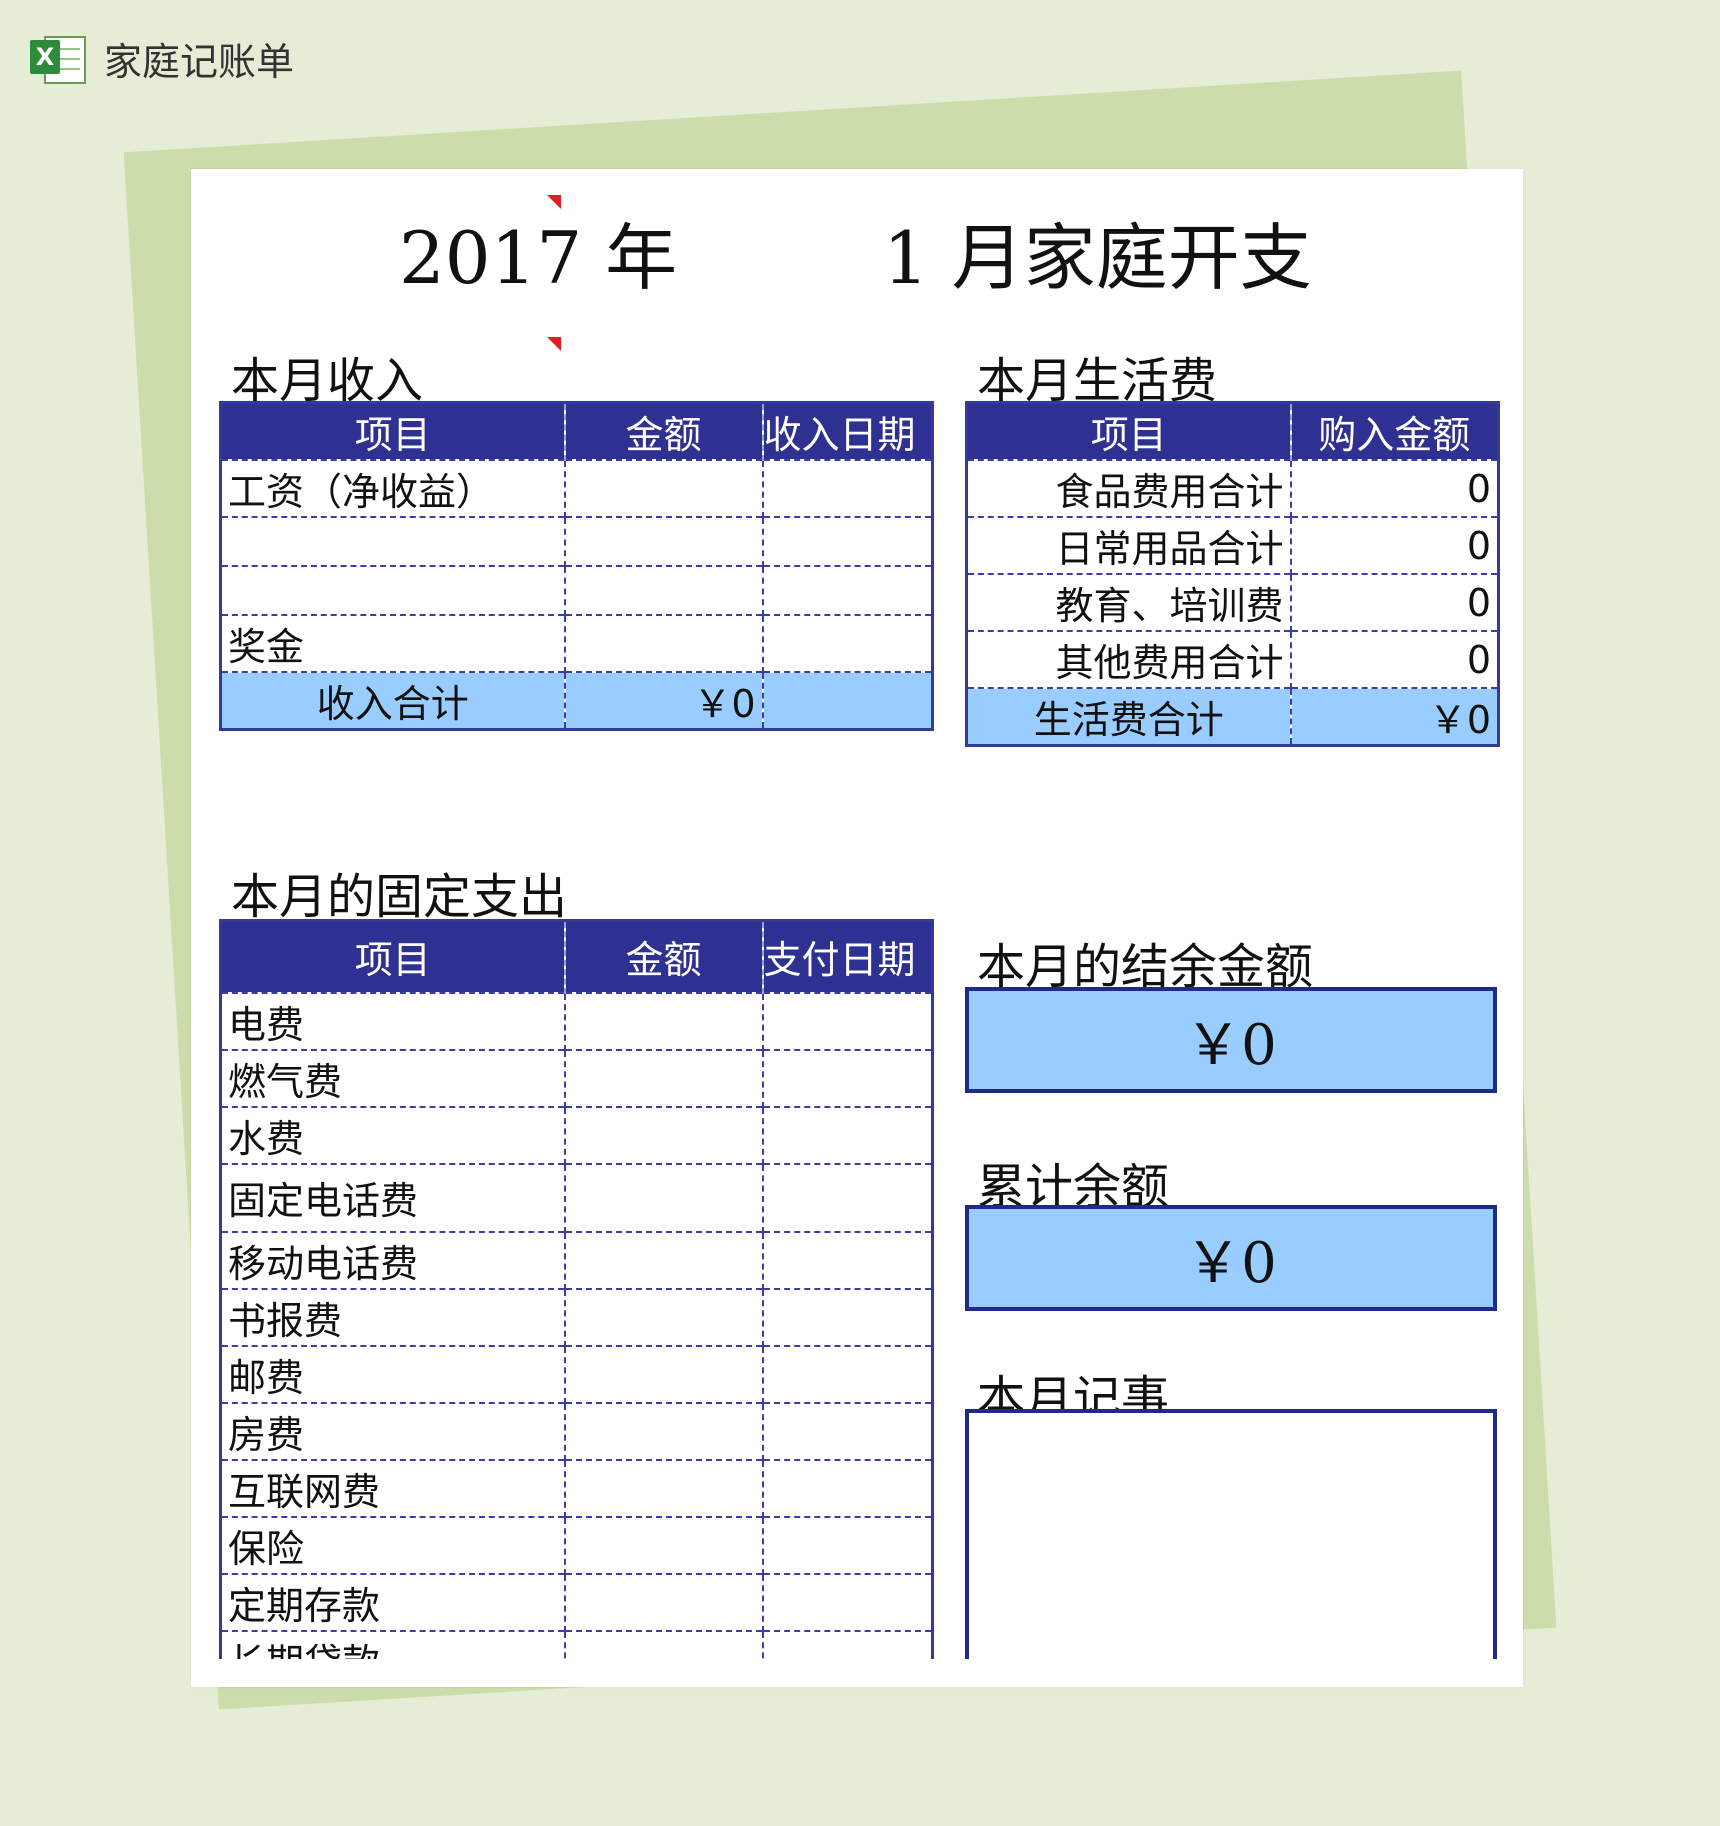 The image size is (1720, 1826). What do you see at coordinates (392, 1430) in the screenshot?
I see `cell-item: 房费` at bounding box center [392, 1430].